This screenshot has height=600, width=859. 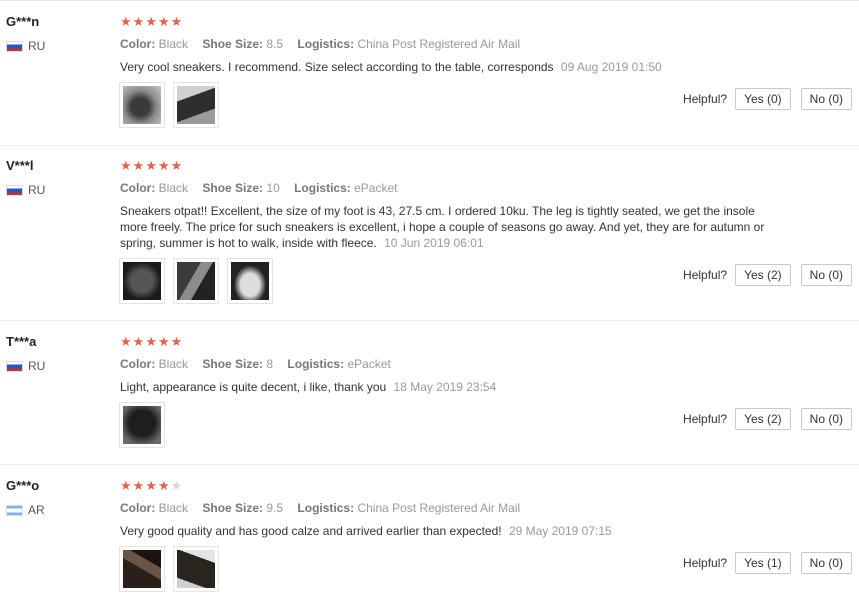 I want to click on helpful-vote: Helpful? Yes (1) No (0), so click(x=767, y=563).